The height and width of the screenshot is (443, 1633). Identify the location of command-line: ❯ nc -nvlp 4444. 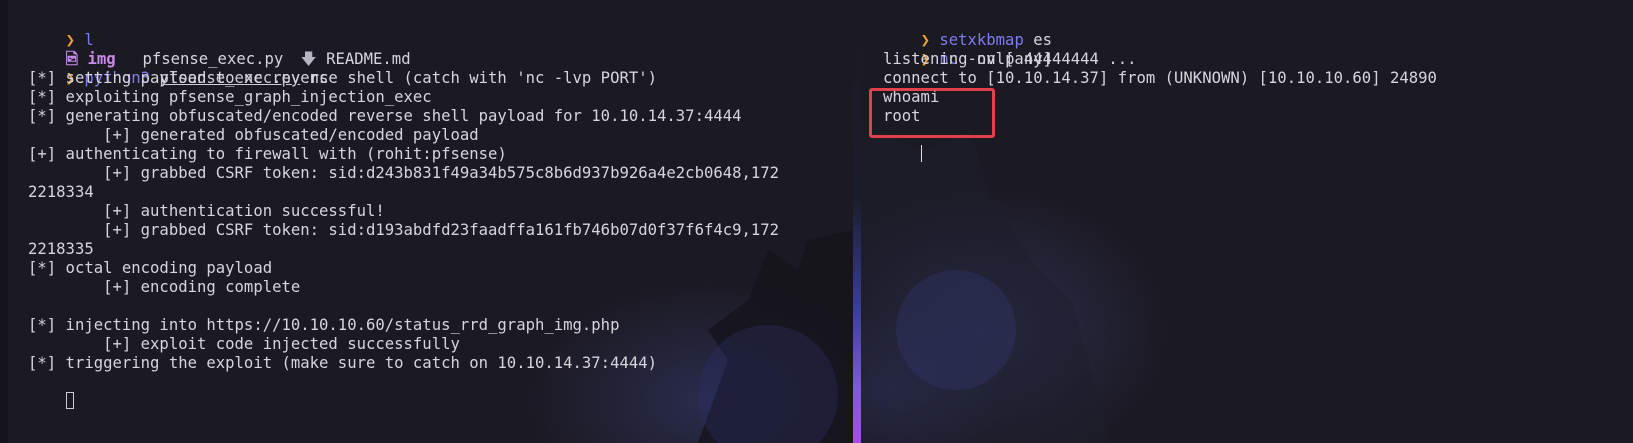
(1258, 49).